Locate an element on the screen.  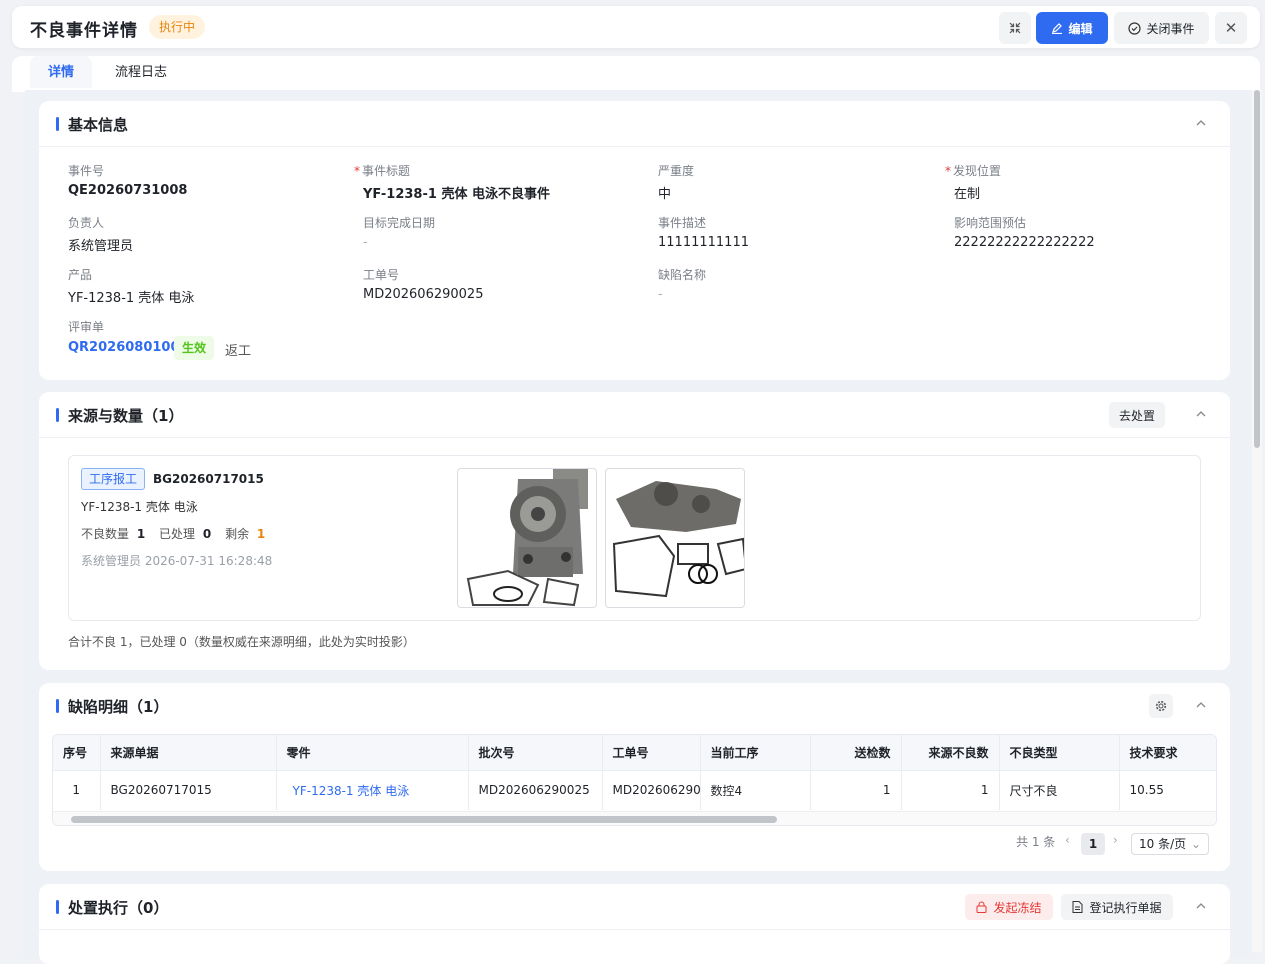
field-label: 产品 is located at coordinates (80, 274).